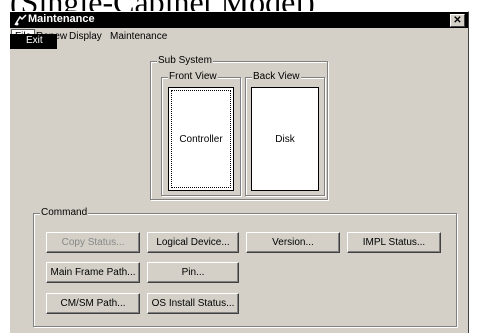 The width and height of the screenshot is (478, 333). I want to click on disk-panel: Disk, so click(285, 139).